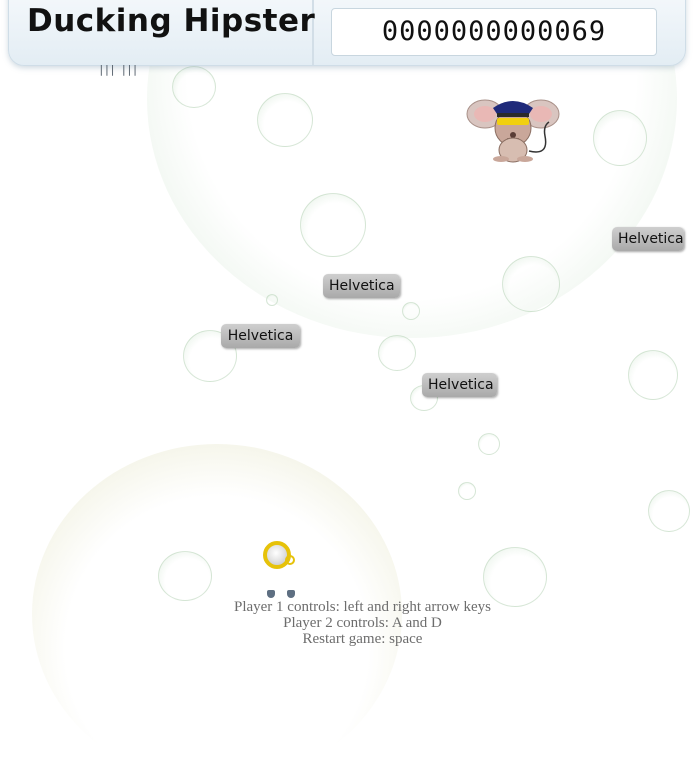  I want to click on instruction-player2: Player 2 controls: A and D, so click(362, 623).